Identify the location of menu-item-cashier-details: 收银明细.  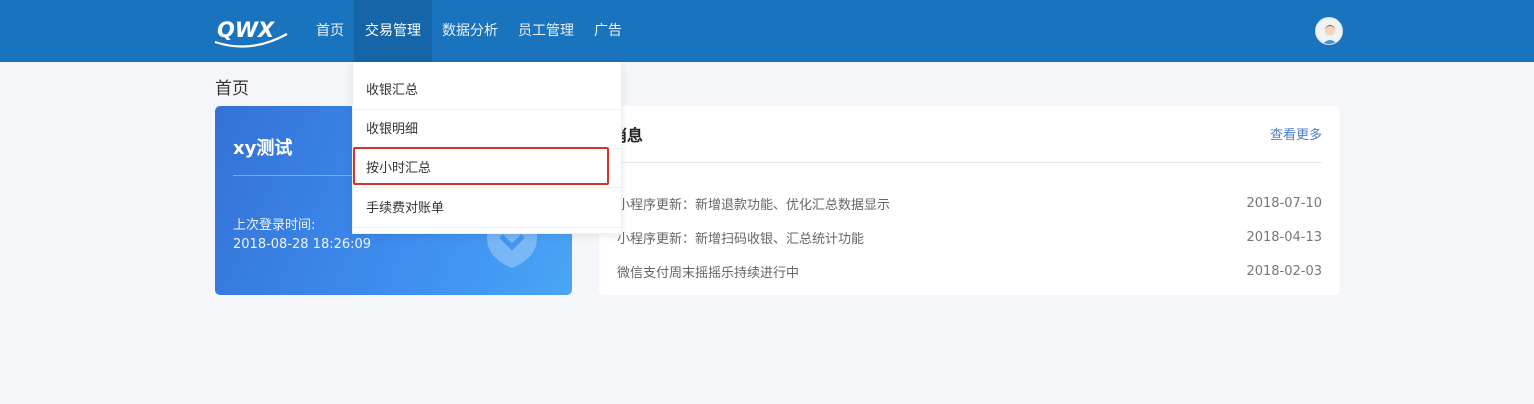
(487, 129).